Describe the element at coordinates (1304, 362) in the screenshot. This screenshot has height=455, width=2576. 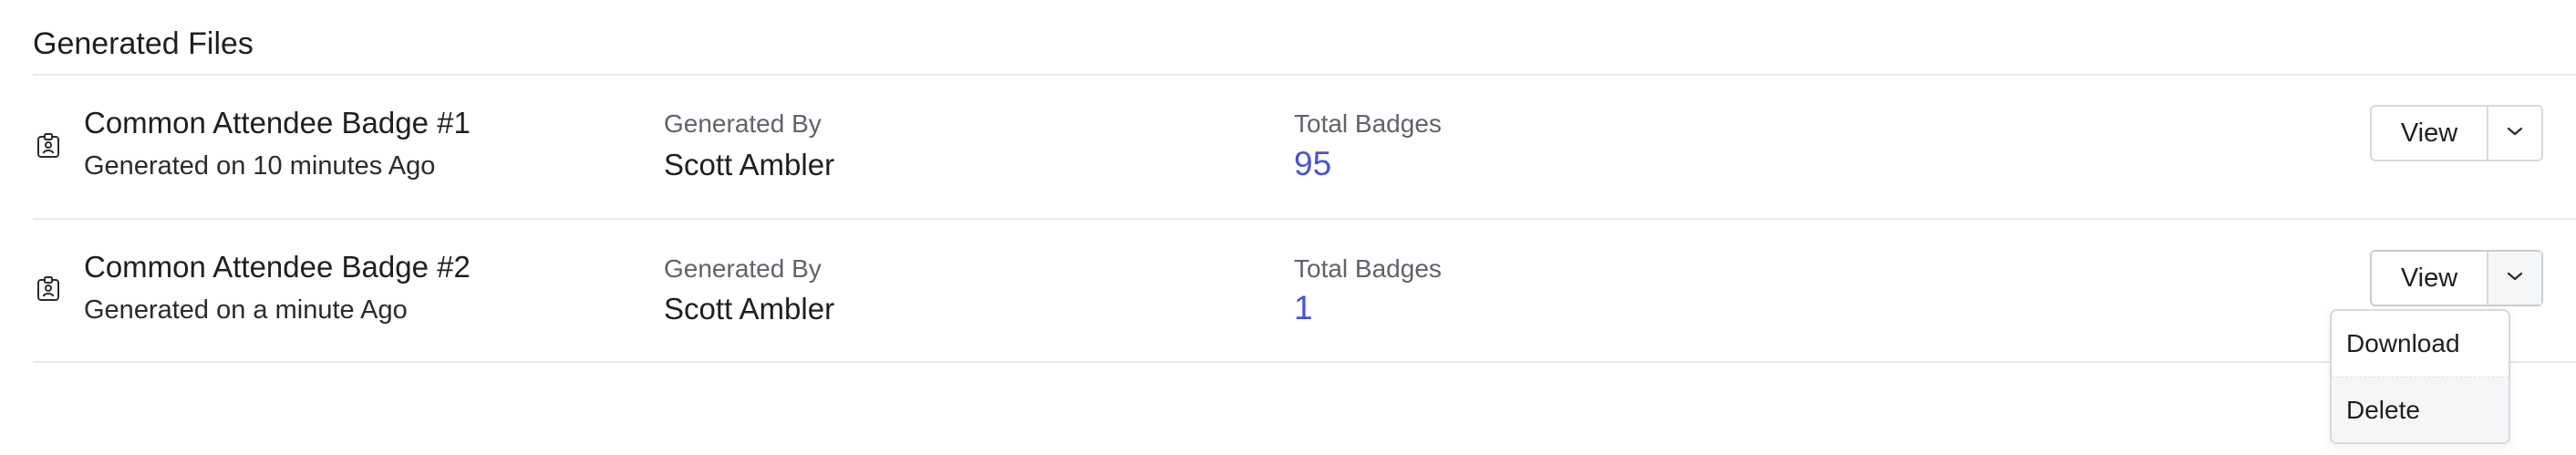
I see `divider` at that location.